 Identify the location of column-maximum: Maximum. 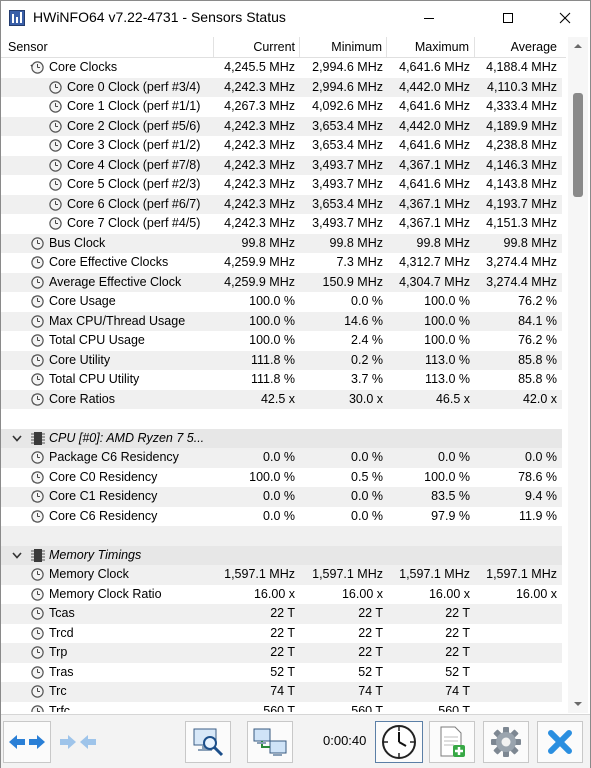
(429, 47).